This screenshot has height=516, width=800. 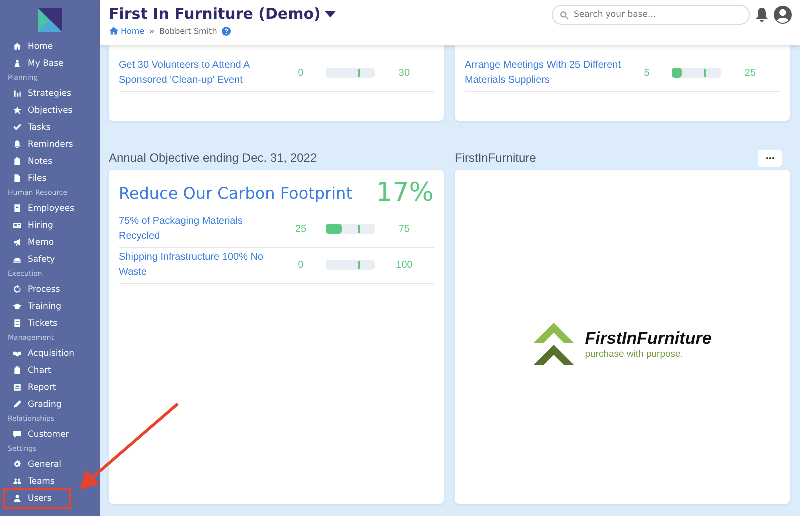 I want to click on section-heading: FirstInFurniture, so click(x=495, y=158).